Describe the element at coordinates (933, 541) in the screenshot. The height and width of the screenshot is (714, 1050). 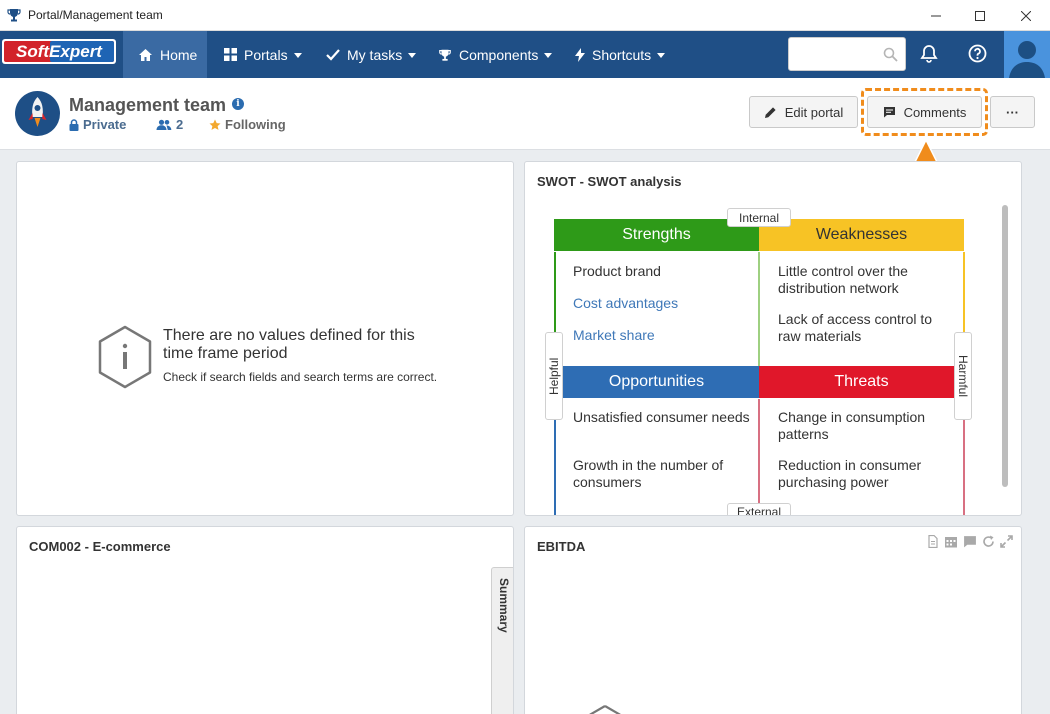
I see `document-icon` at that location.